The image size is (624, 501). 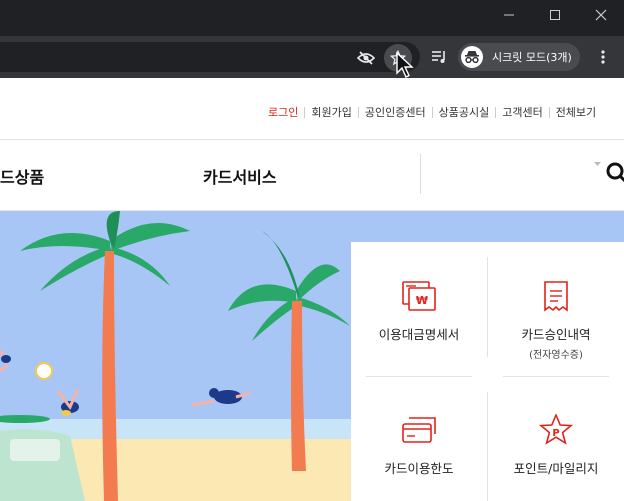 What do you see at coordinates (44, 371) in the screenshot?
I see `beach-ball` at bounding box center [44, 371].